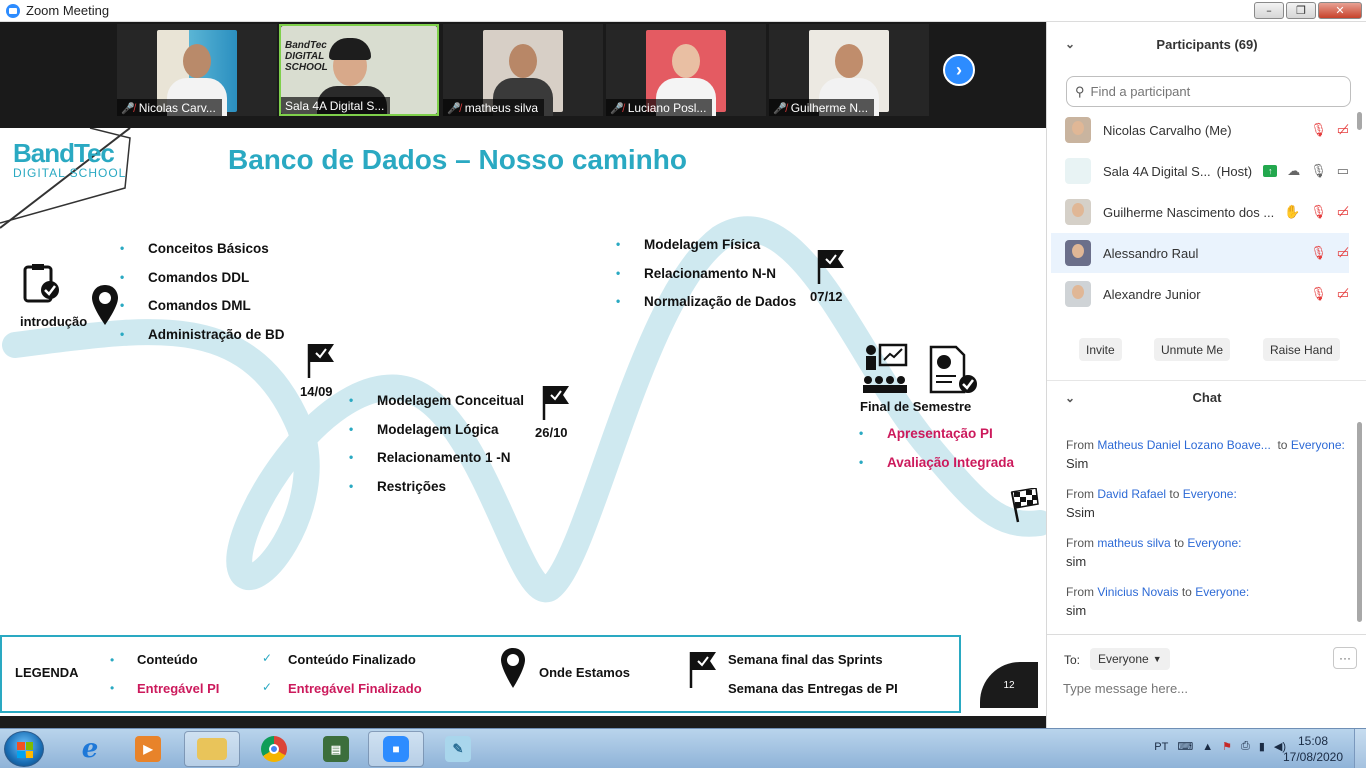 Image resolution: width=1366 pixels, height=768 pixels. I want to click on topic-item: • Administração de BD, so click(202, 334).